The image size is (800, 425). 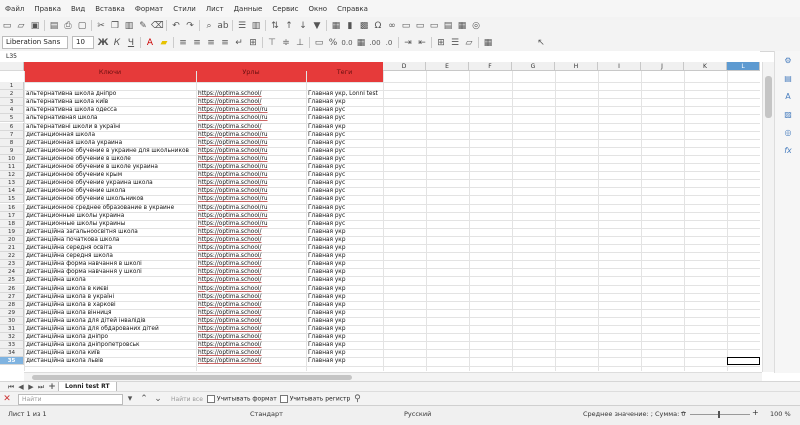 I want to click on match-case-checkbox: Учитывать регистр, so click(x=314, y=399).